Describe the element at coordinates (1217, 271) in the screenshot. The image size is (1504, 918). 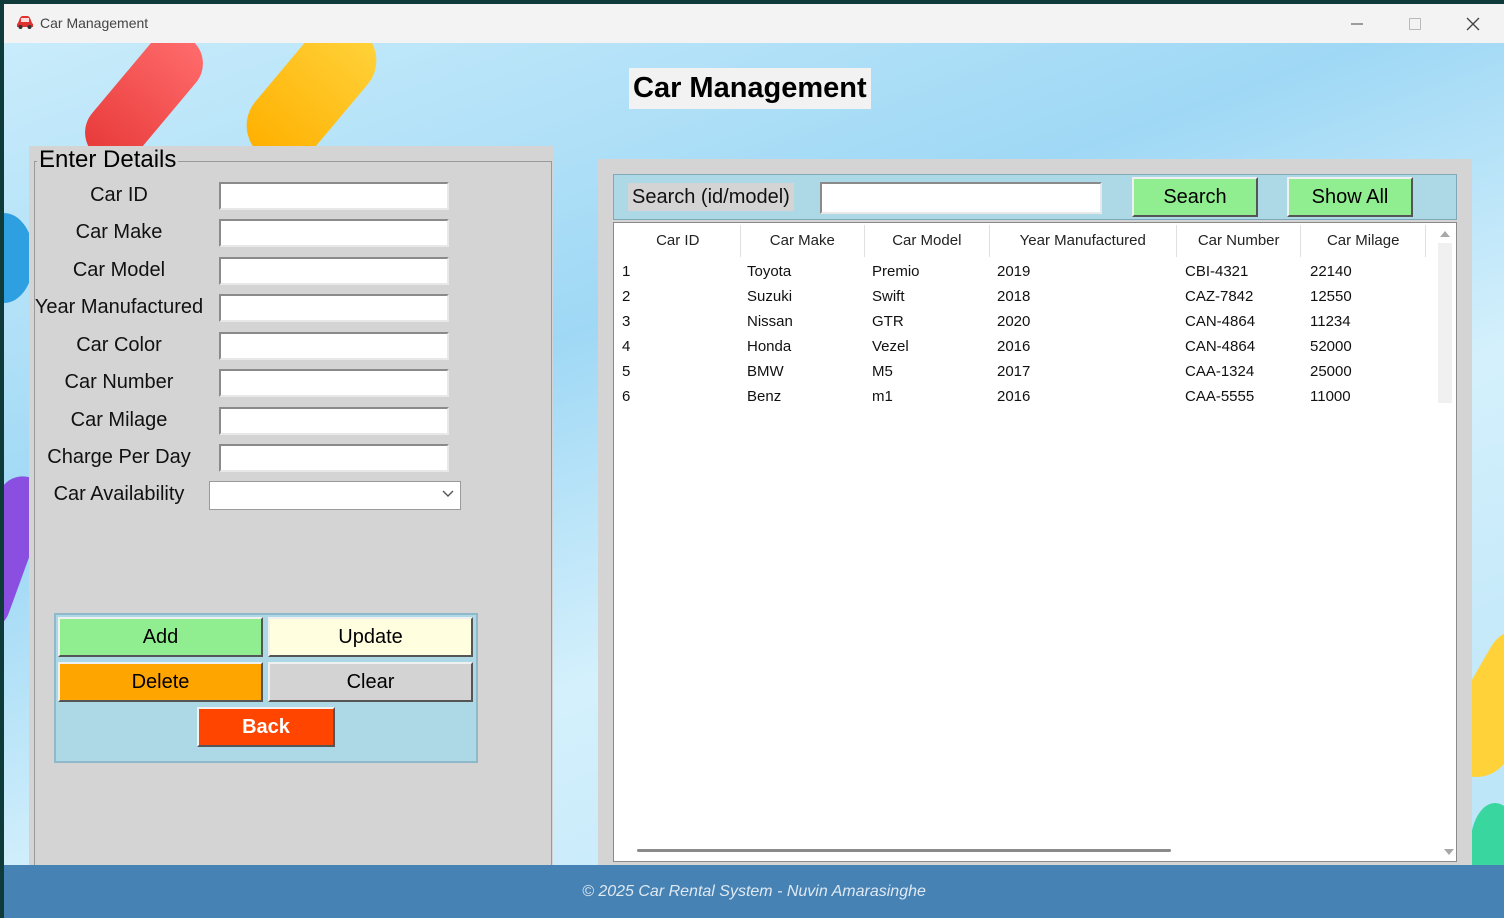
I see `cell-car-number: CBI-4321` at that location.